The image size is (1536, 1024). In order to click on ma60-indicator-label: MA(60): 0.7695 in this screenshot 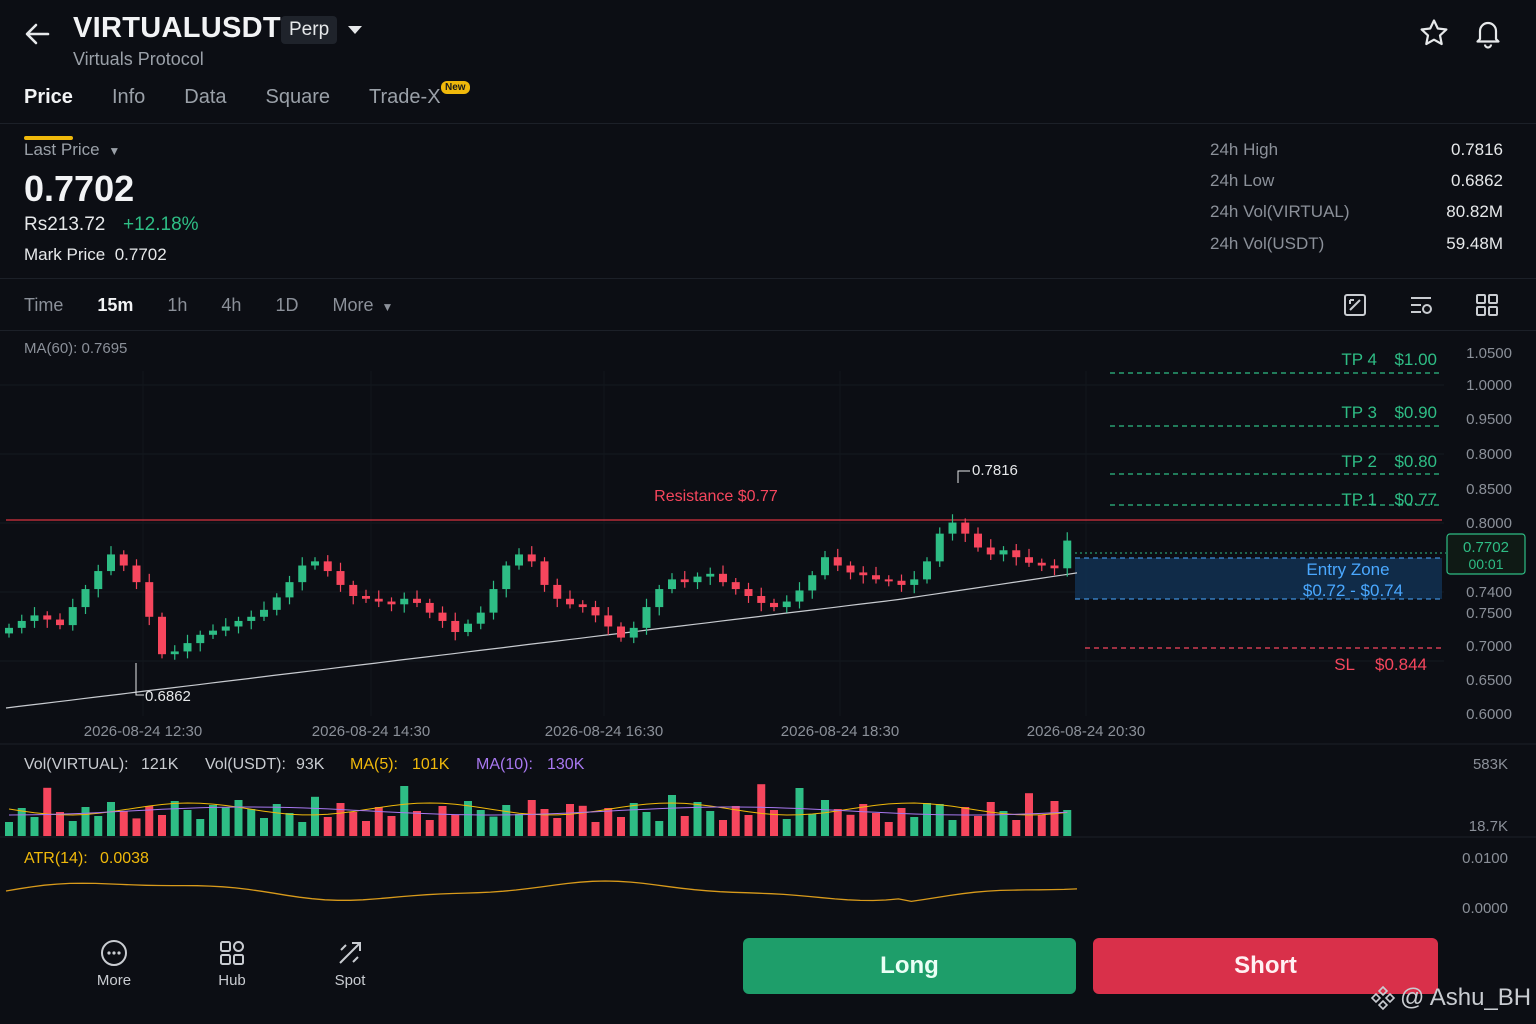, I will do `click(75, 348)`.